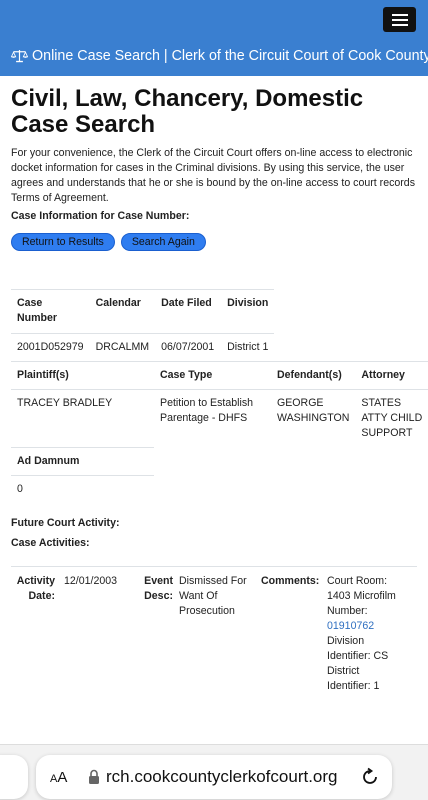  Describe the element at coordinates (35, 588) in the screenshot. I see `activity-date-label: Activity Date:` at that location.